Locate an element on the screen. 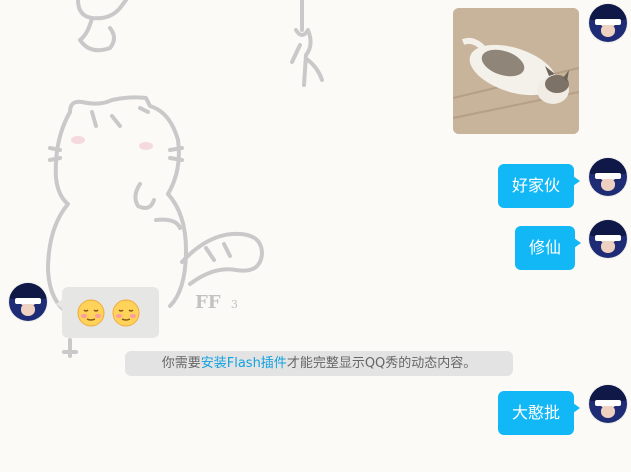  message-text-2: 修仙 is located at coordinates (545, 247).